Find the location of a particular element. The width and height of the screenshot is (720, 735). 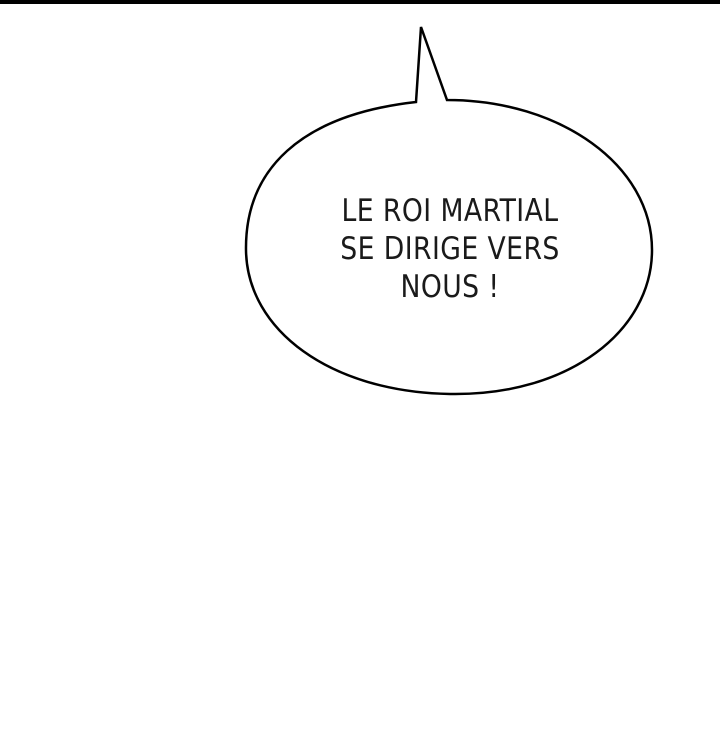

speech-bubble-text: LE ROI MARTIAL SE DIRIGE VERS NOUS ! is located at coordinates (450, 249).